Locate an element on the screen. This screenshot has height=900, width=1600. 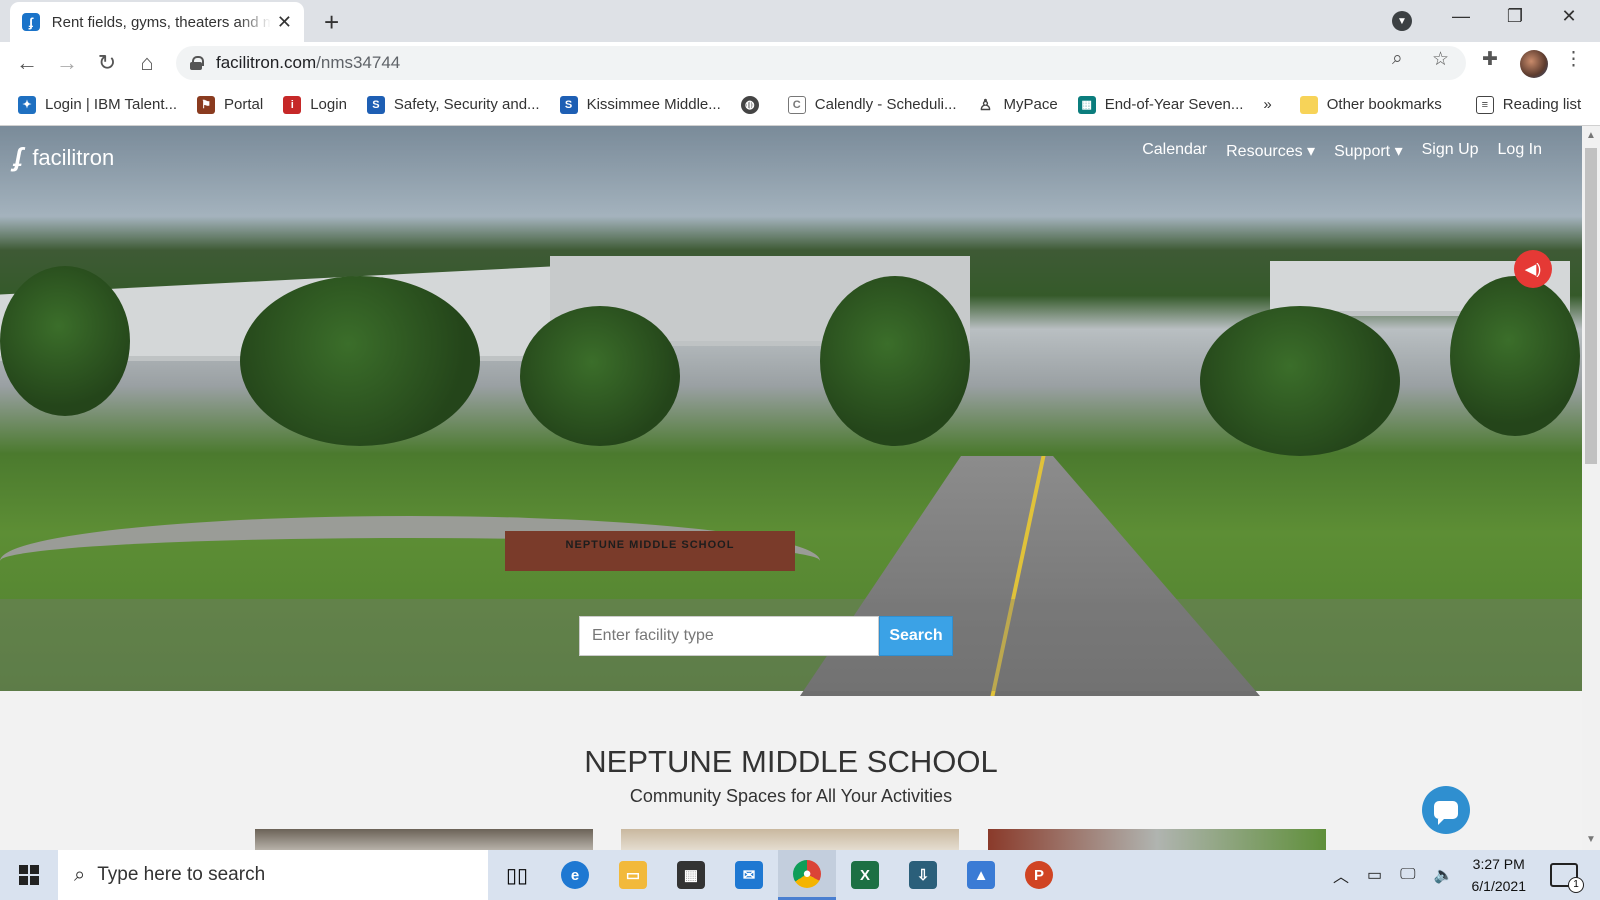
reading-list: ≡ Reading list is located at coordinates (1528, 104).